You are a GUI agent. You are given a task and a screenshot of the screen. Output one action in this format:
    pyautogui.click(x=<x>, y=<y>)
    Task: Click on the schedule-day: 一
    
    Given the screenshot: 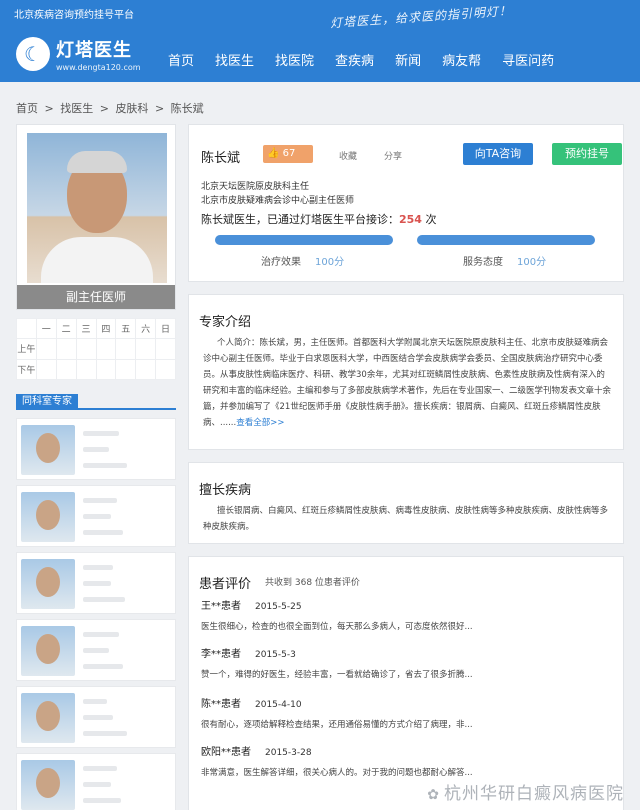 What is the action you would take?
    pyautogui.click(x=46, y=328)
    